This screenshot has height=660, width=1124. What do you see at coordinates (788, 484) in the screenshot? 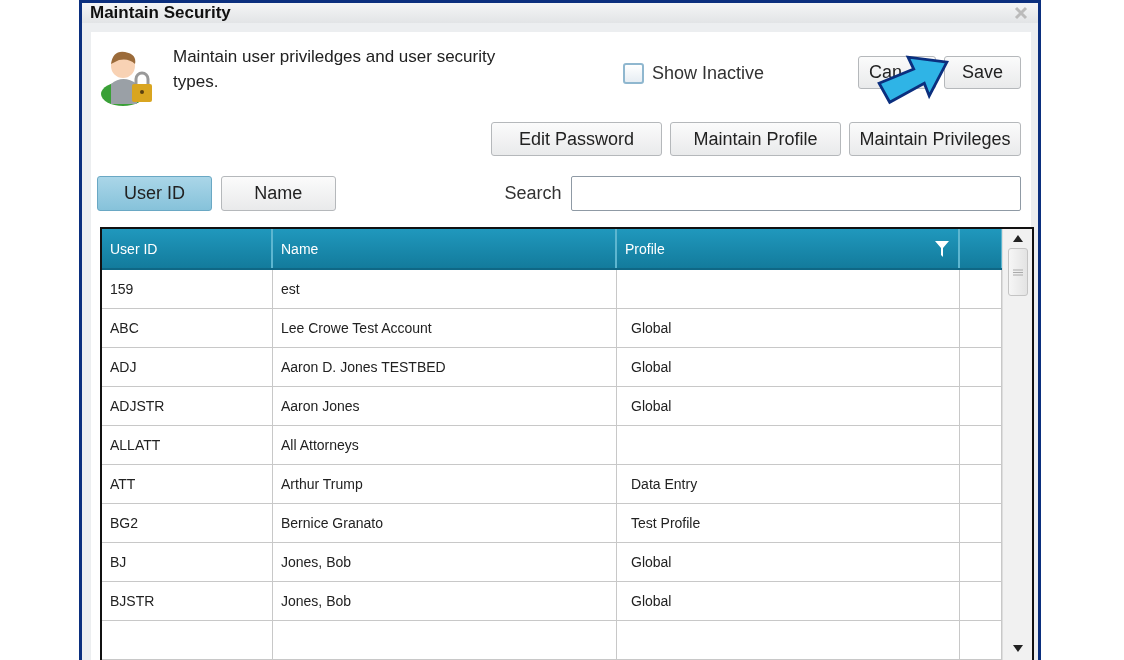
I see `table-cell: Data Entry` at bounding box center [788, 484].